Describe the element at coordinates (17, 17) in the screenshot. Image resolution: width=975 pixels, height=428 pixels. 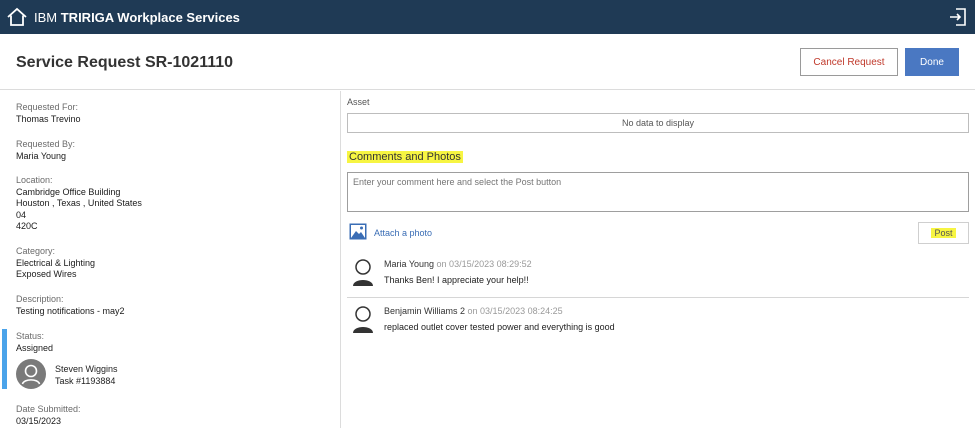
I see `home-icon` at that location.